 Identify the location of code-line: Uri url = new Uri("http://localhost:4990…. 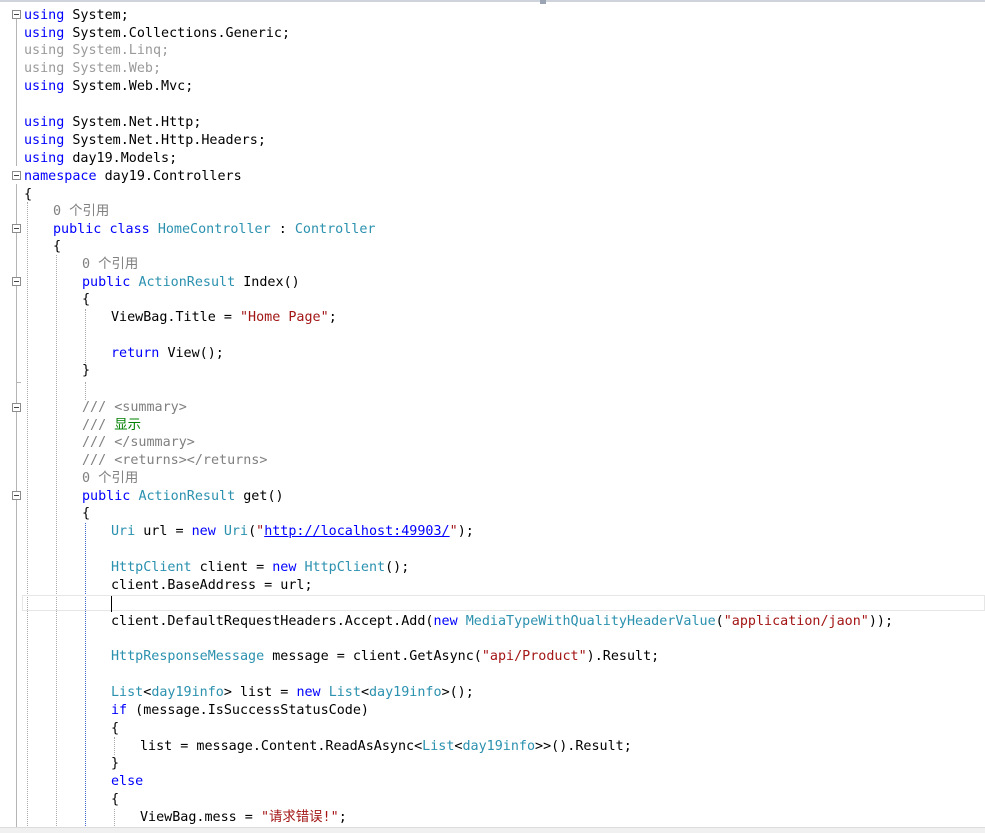
(292, 532).